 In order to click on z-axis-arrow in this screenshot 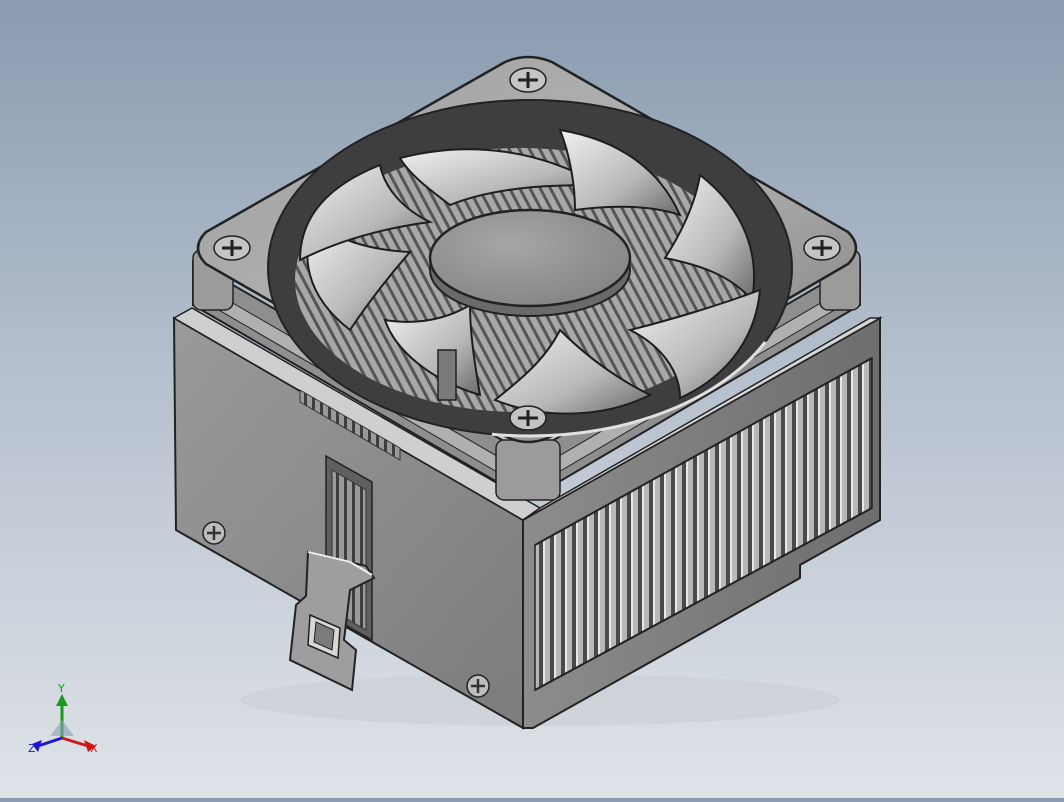, I will do `click(50, 742)`.